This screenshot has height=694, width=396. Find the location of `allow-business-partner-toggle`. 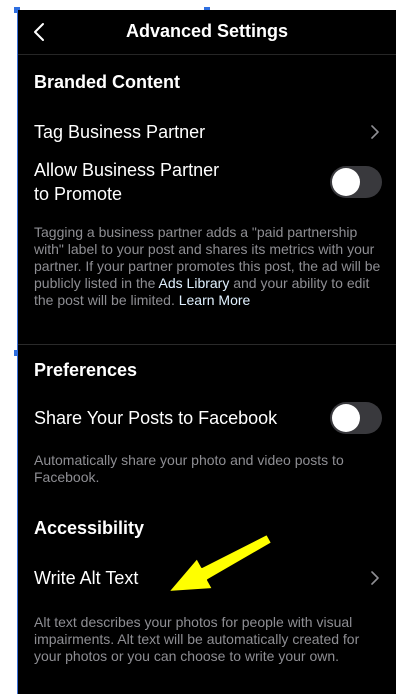

allow-business-partner-toggle is located at coordinates (356, 182).